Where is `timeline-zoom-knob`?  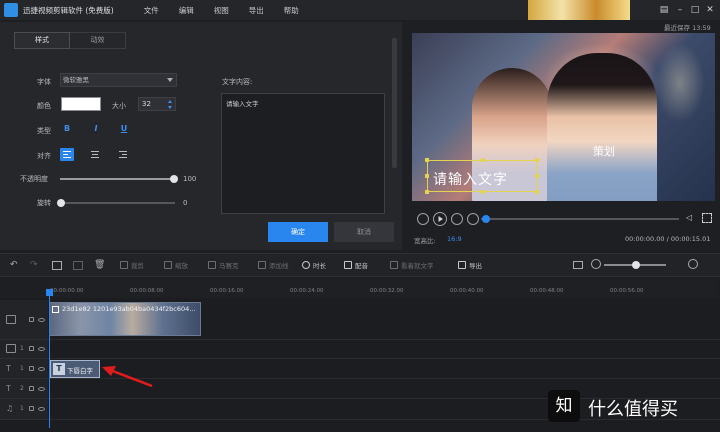 timeline-zoom-knob is located at coordinates (636, 265).